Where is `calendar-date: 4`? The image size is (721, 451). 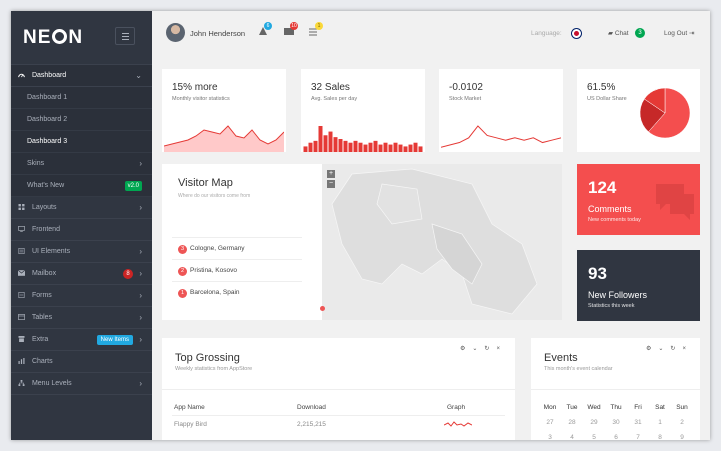 calendar-date: 4 is located at coordinates (572, 437).